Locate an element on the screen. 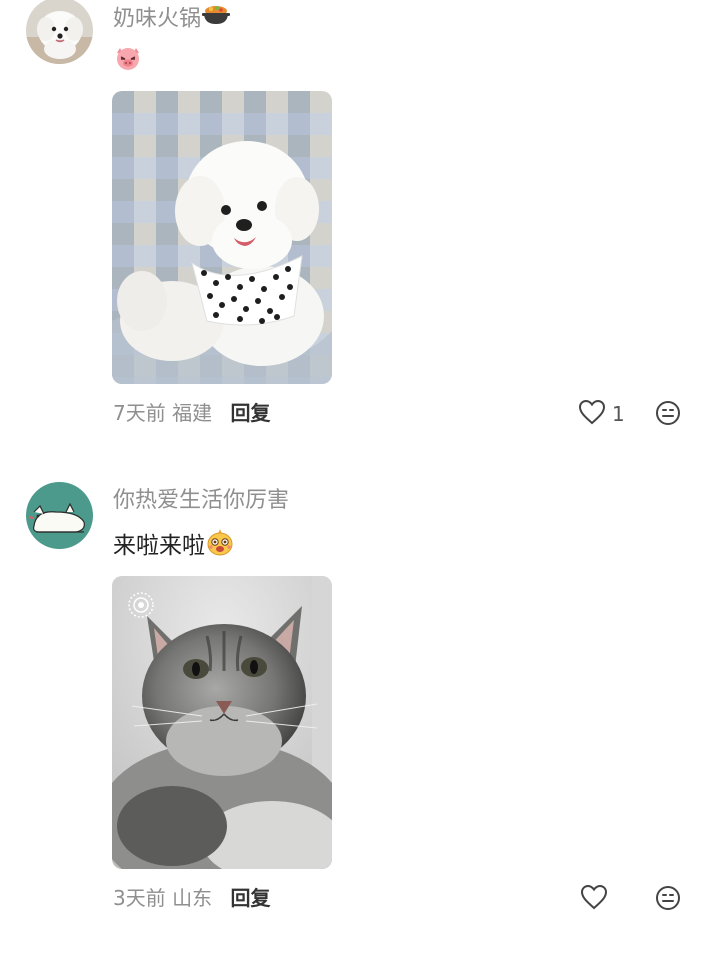 The image size is (720, 966). comment-location: 山东 is located at coordinates (192, 898).